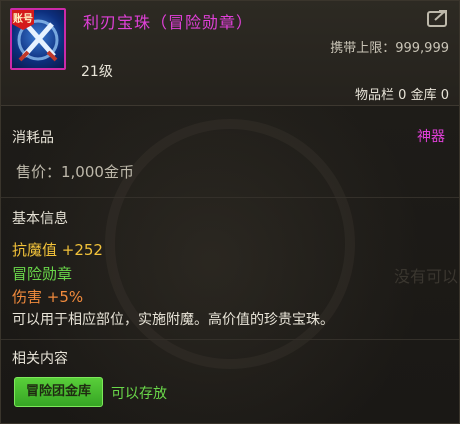 The width and height of the screenshot is (460, 424). Describe the element at coordinates (389, 48) in the screenshot. I see `carry-limit: 携带上限：999,999` at that location.